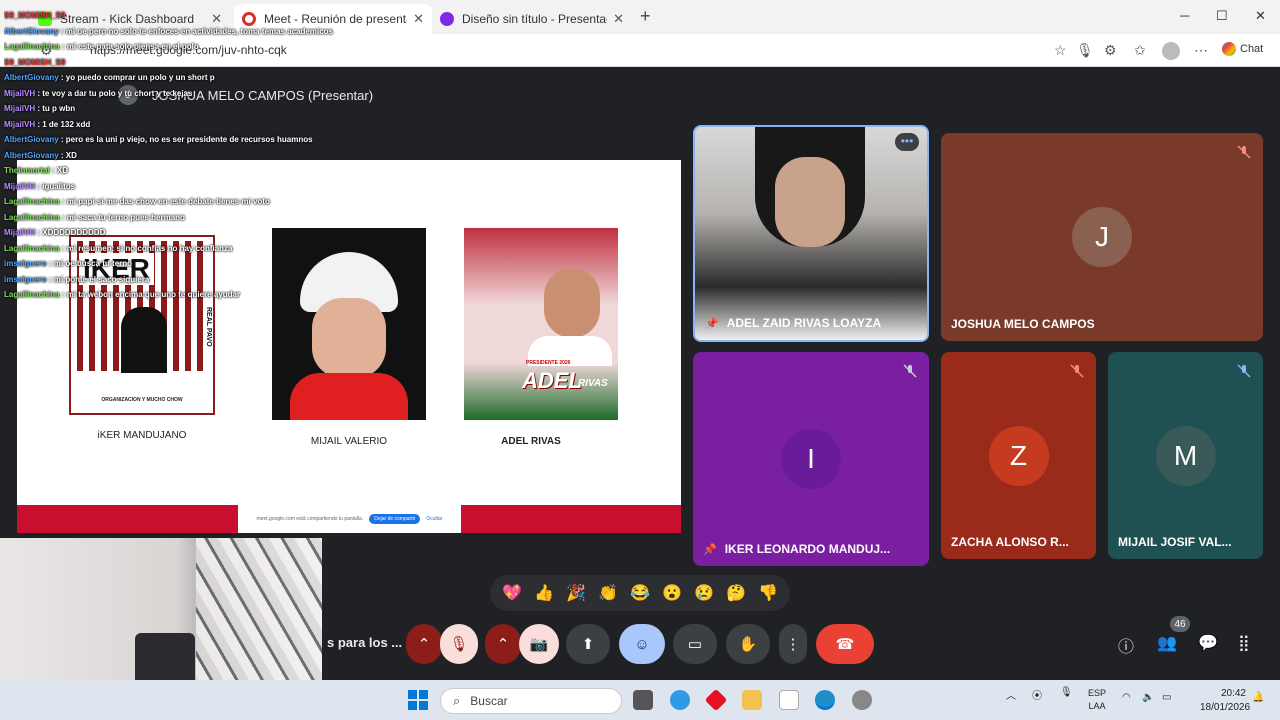 The image size is (1280, 720). I want to click on participant-avatar: M, so click(1185, 455).